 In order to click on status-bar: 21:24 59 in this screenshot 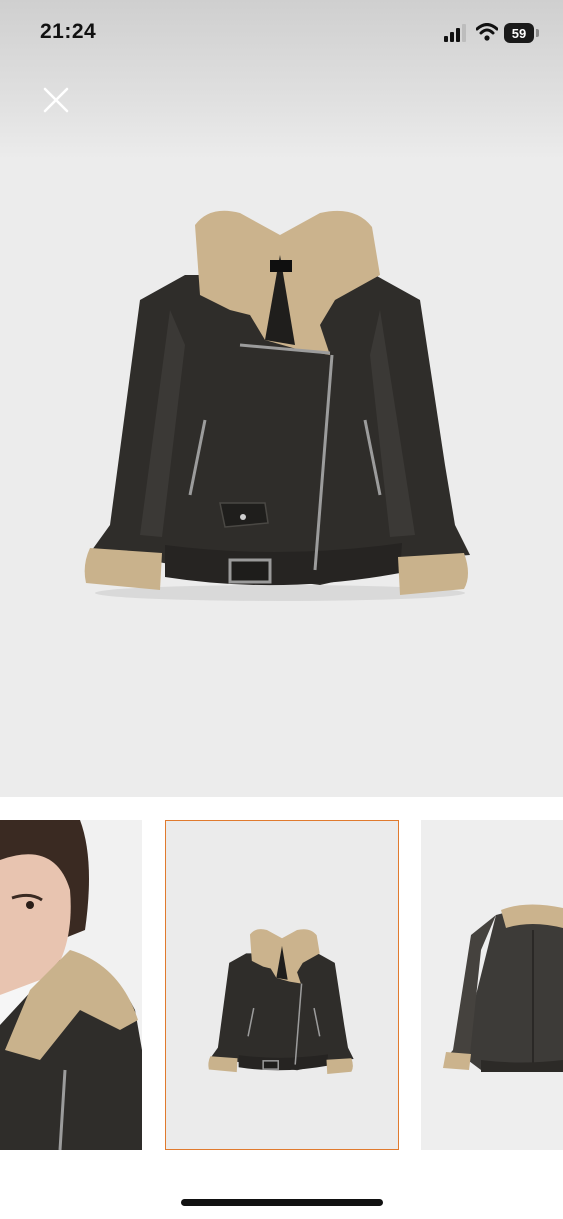, I will do `click(281, 32)`.